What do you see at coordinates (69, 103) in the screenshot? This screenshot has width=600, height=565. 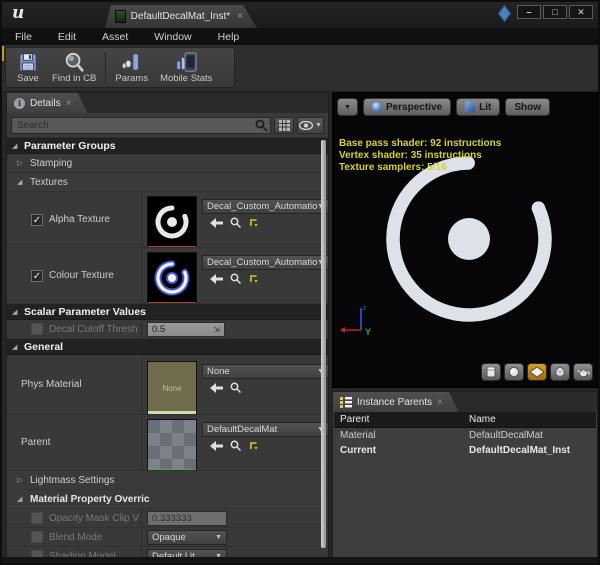 I see `details-tab-close-icon: ×` at bounding box center [69, 103].